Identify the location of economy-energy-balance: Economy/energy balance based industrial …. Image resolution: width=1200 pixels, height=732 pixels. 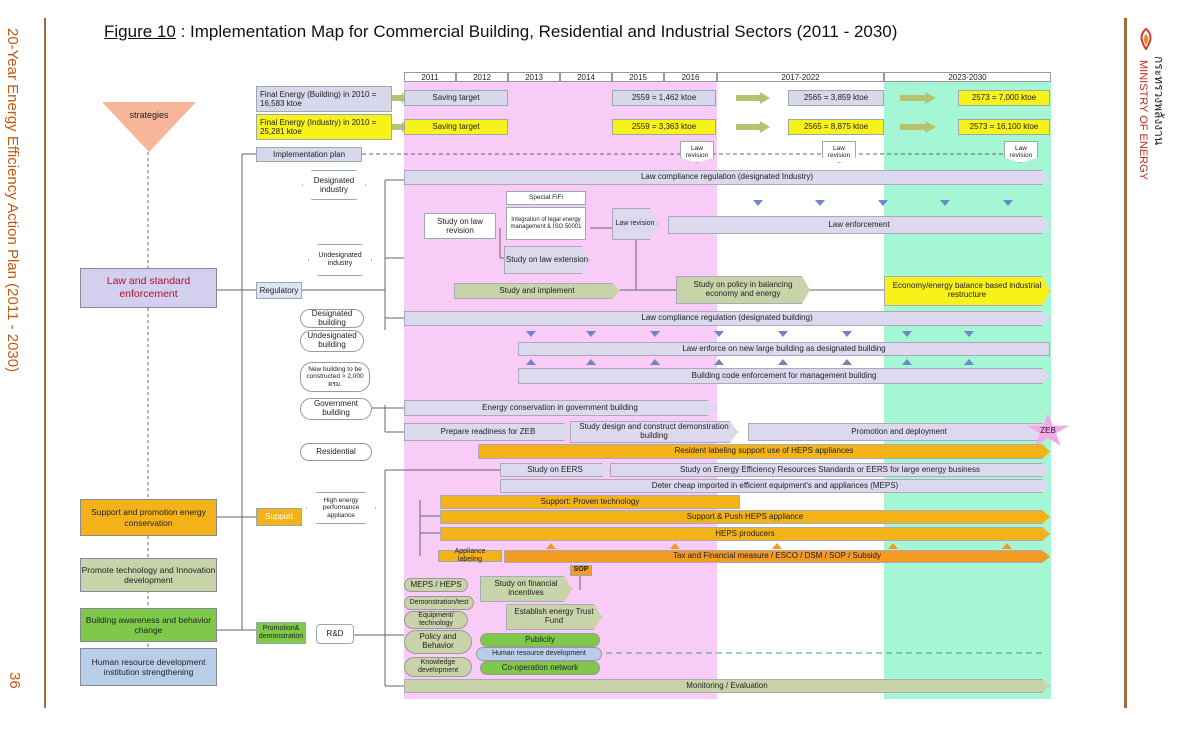
(967, 291).